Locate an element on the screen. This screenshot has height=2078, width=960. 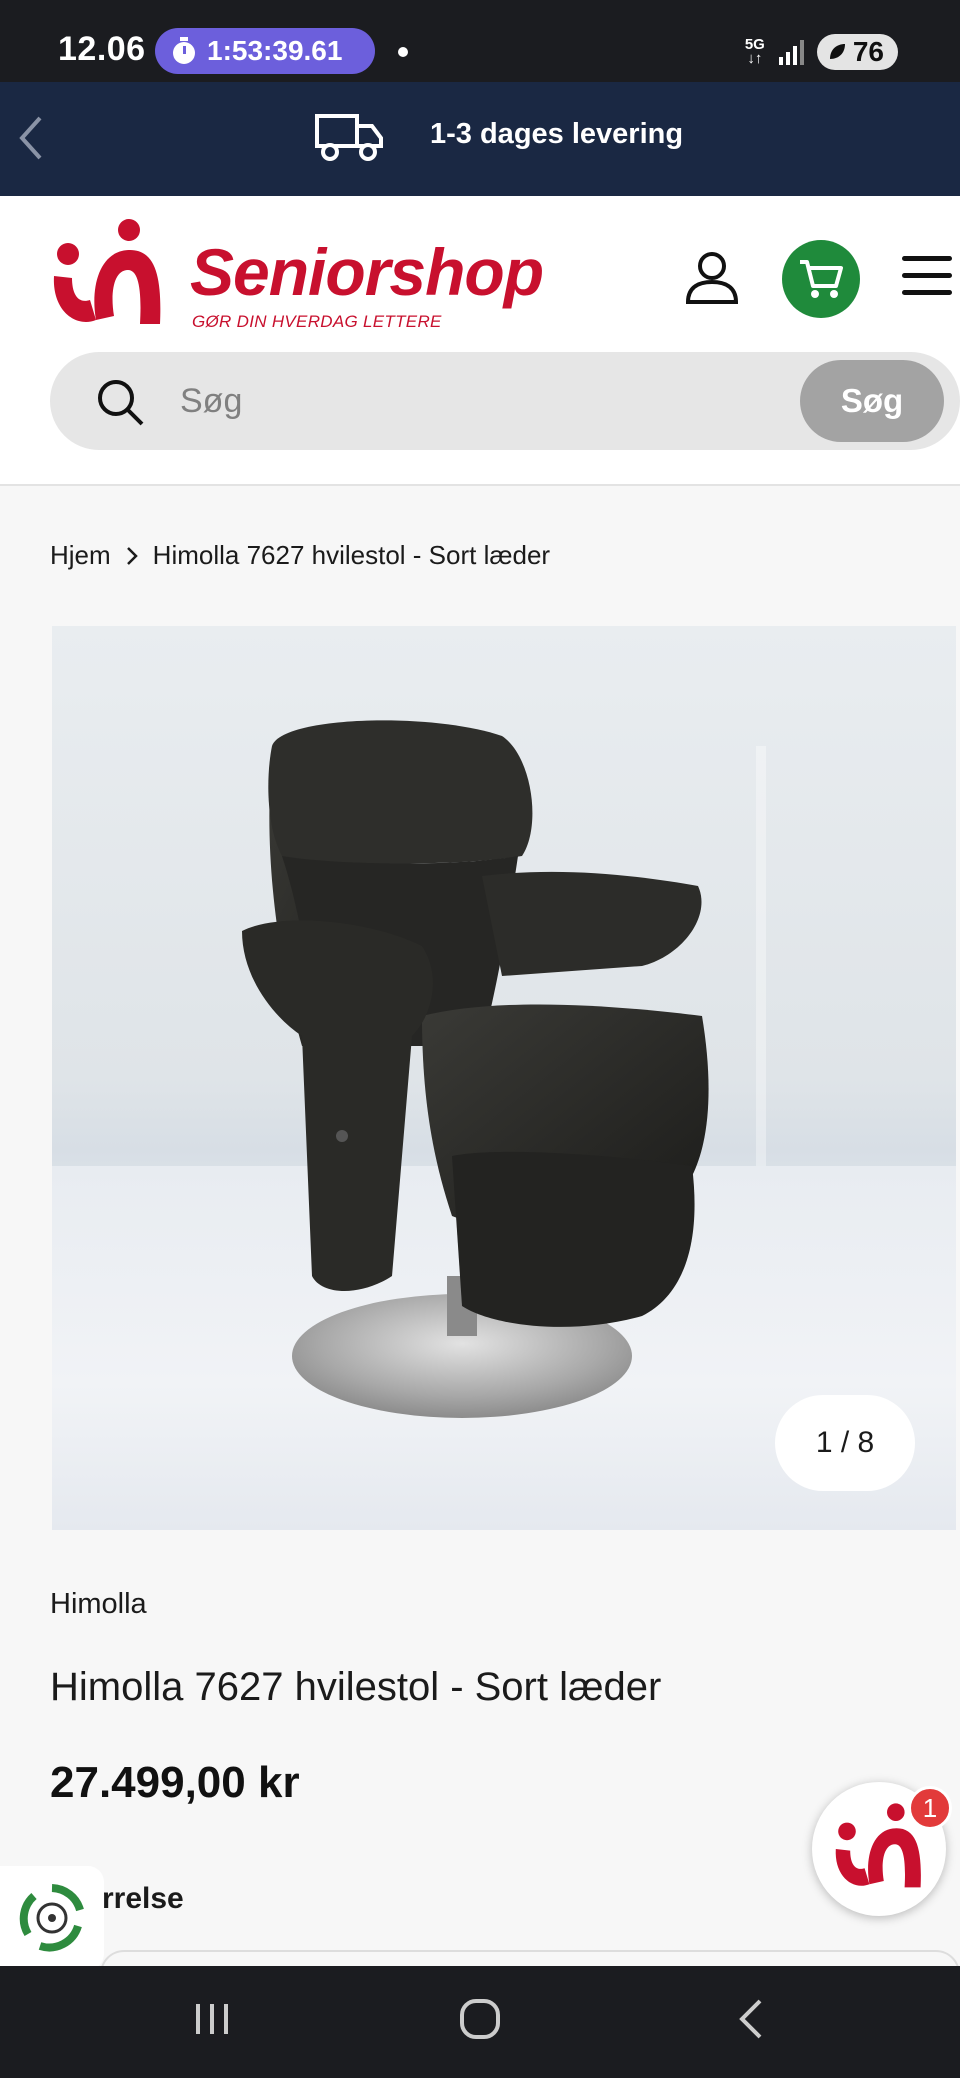
breadcrumb-home: Hjem is located at coordinates (80, 555).